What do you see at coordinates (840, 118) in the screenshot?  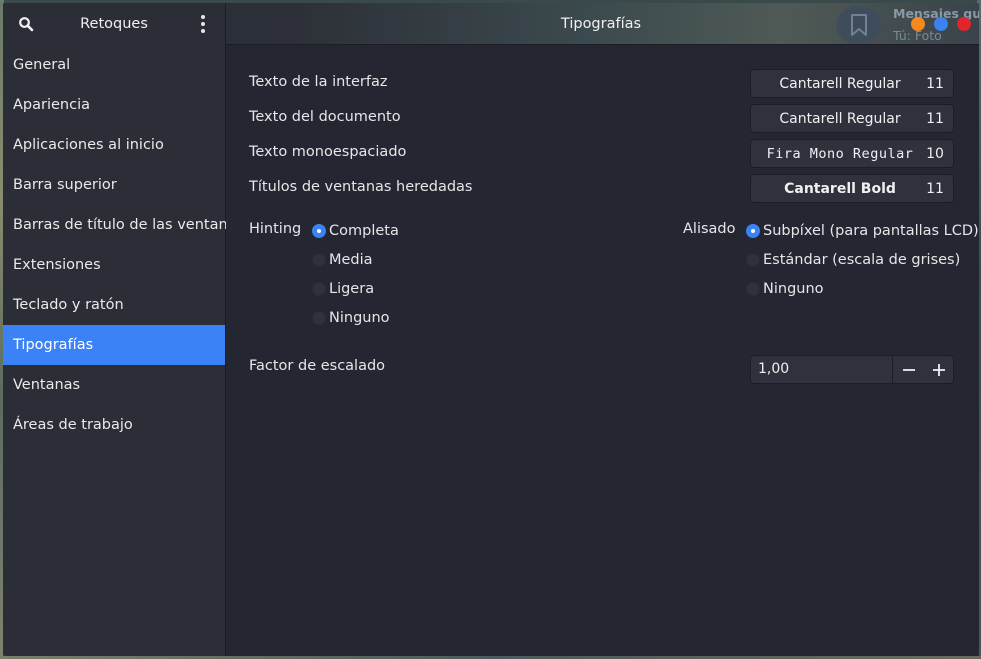 I see `document-font-name: Cantarell Regular` at bounding box center [840, 118].